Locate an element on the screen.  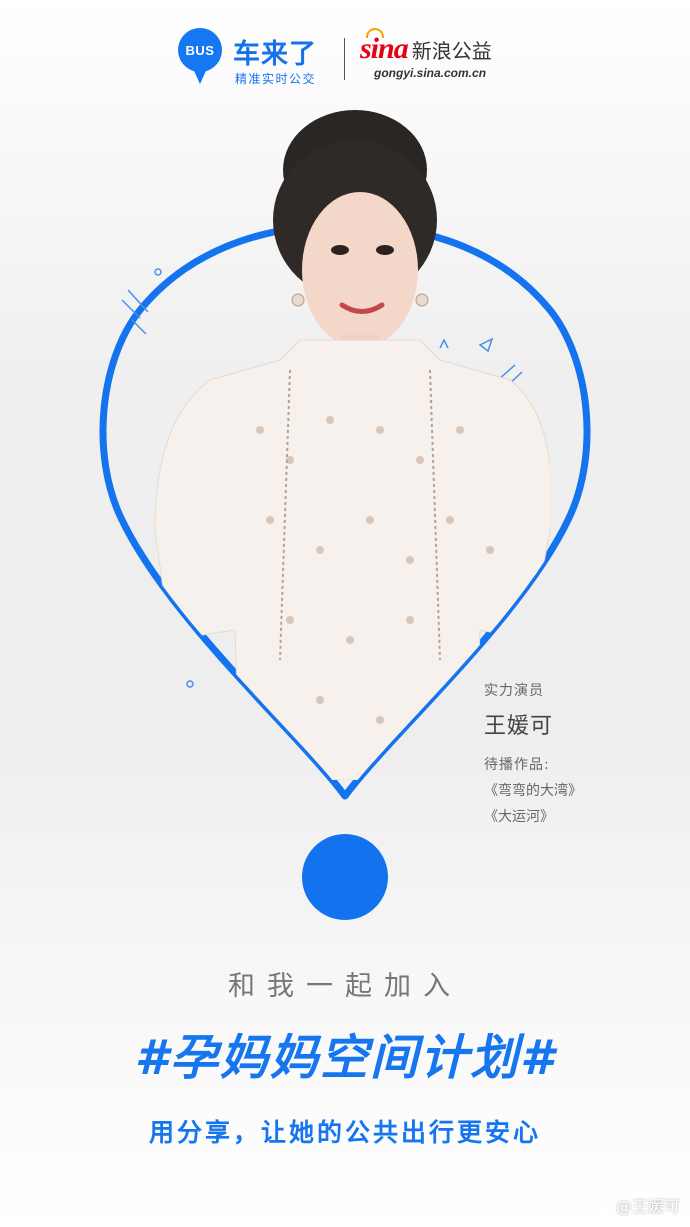
weibo-watermark: @王媛可 is located at coordinates (637, 1205).